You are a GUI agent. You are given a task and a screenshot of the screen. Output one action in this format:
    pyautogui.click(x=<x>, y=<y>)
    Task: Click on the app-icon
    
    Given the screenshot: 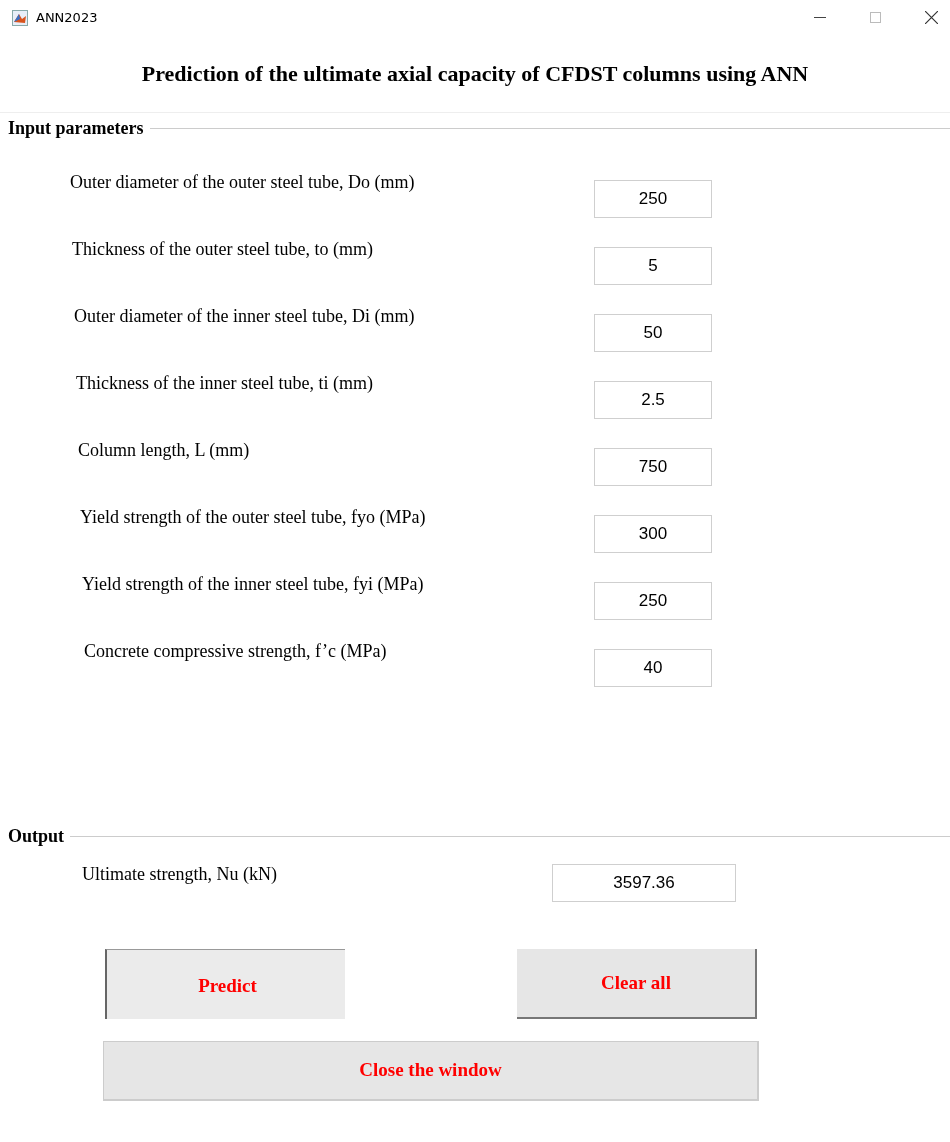 What is the action you would take?
    pyautogui.click(x=20, y=17)
    